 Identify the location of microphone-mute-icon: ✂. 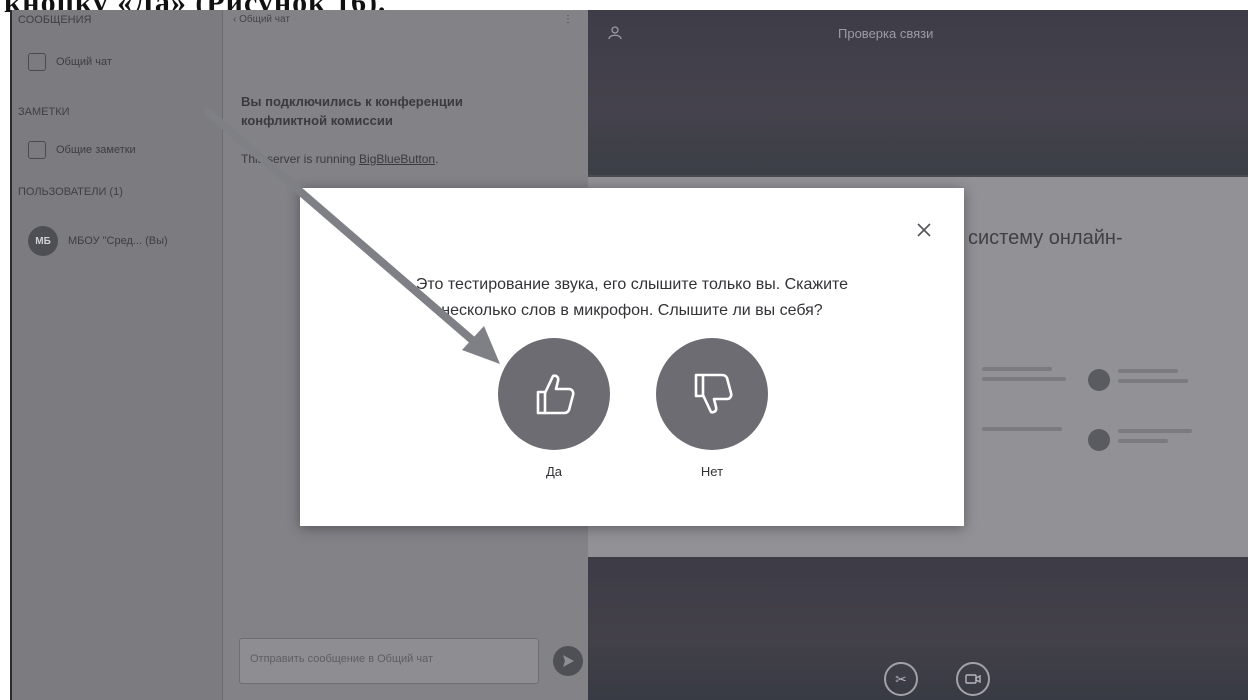
(901, 678).